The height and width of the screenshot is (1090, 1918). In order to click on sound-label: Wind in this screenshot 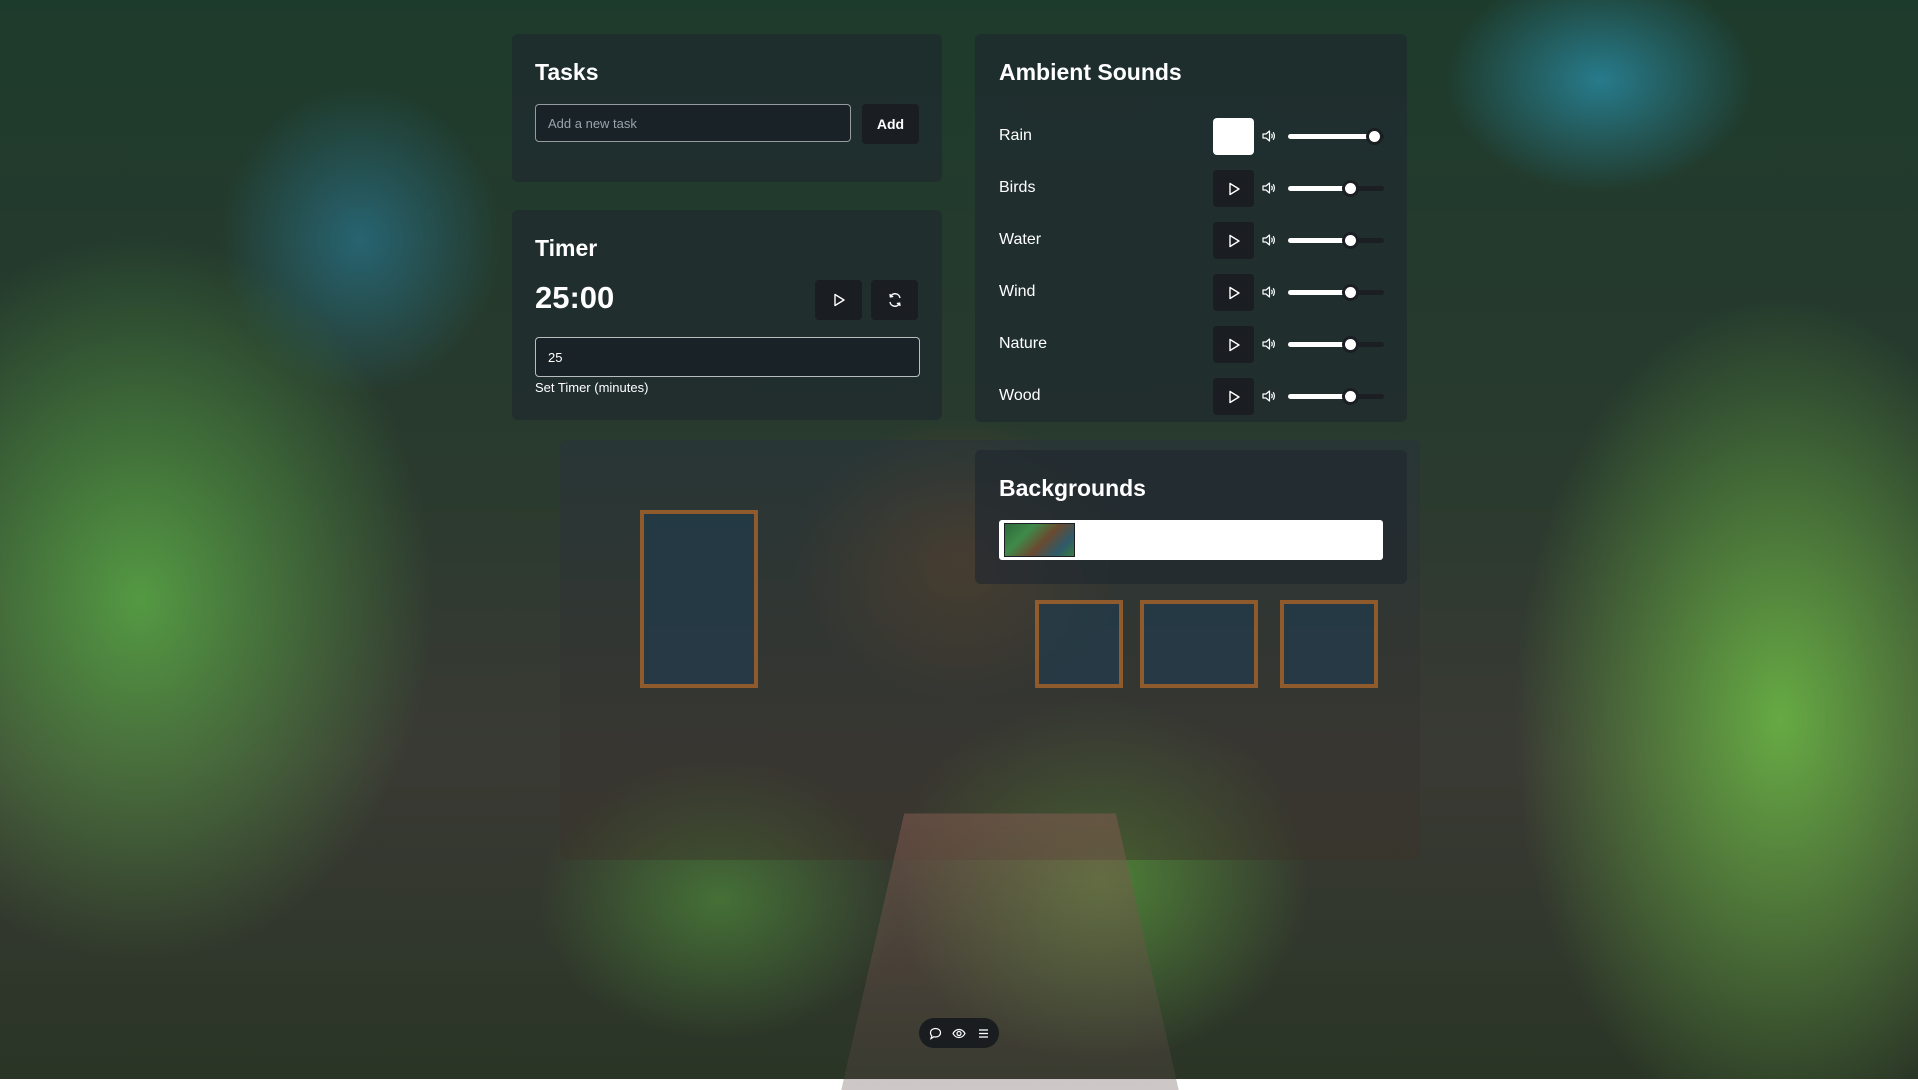, I will do `click(1017, 291)`.